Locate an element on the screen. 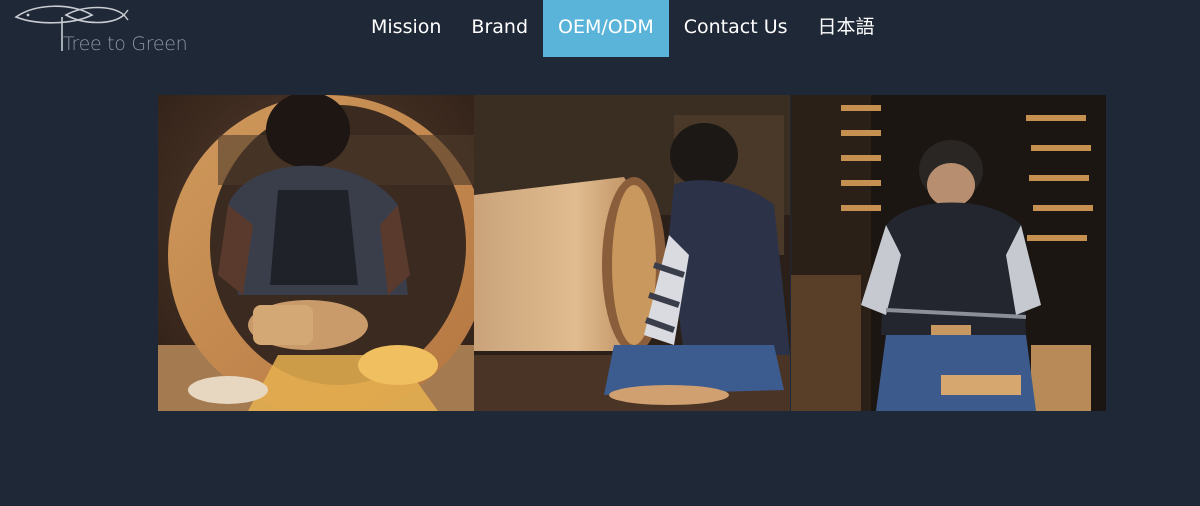 Image resolution: width=1200 pixels, height=506 pixels. nav-item-japanese: 日本語 is located at coordinates (846, 28).